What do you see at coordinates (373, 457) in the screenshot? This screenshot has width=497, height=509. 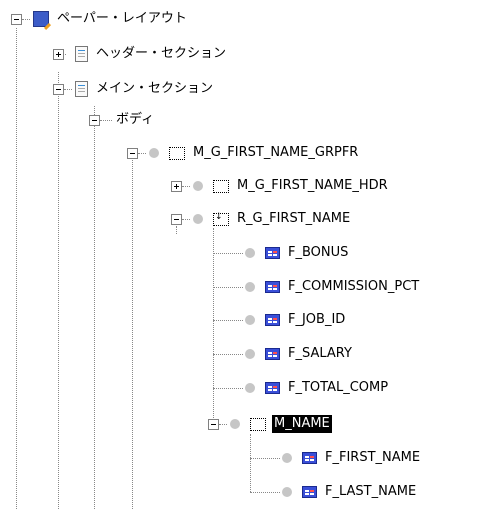 I see `tree-node-label: F_FIRST_NAME` at bounding box center [373, 457].